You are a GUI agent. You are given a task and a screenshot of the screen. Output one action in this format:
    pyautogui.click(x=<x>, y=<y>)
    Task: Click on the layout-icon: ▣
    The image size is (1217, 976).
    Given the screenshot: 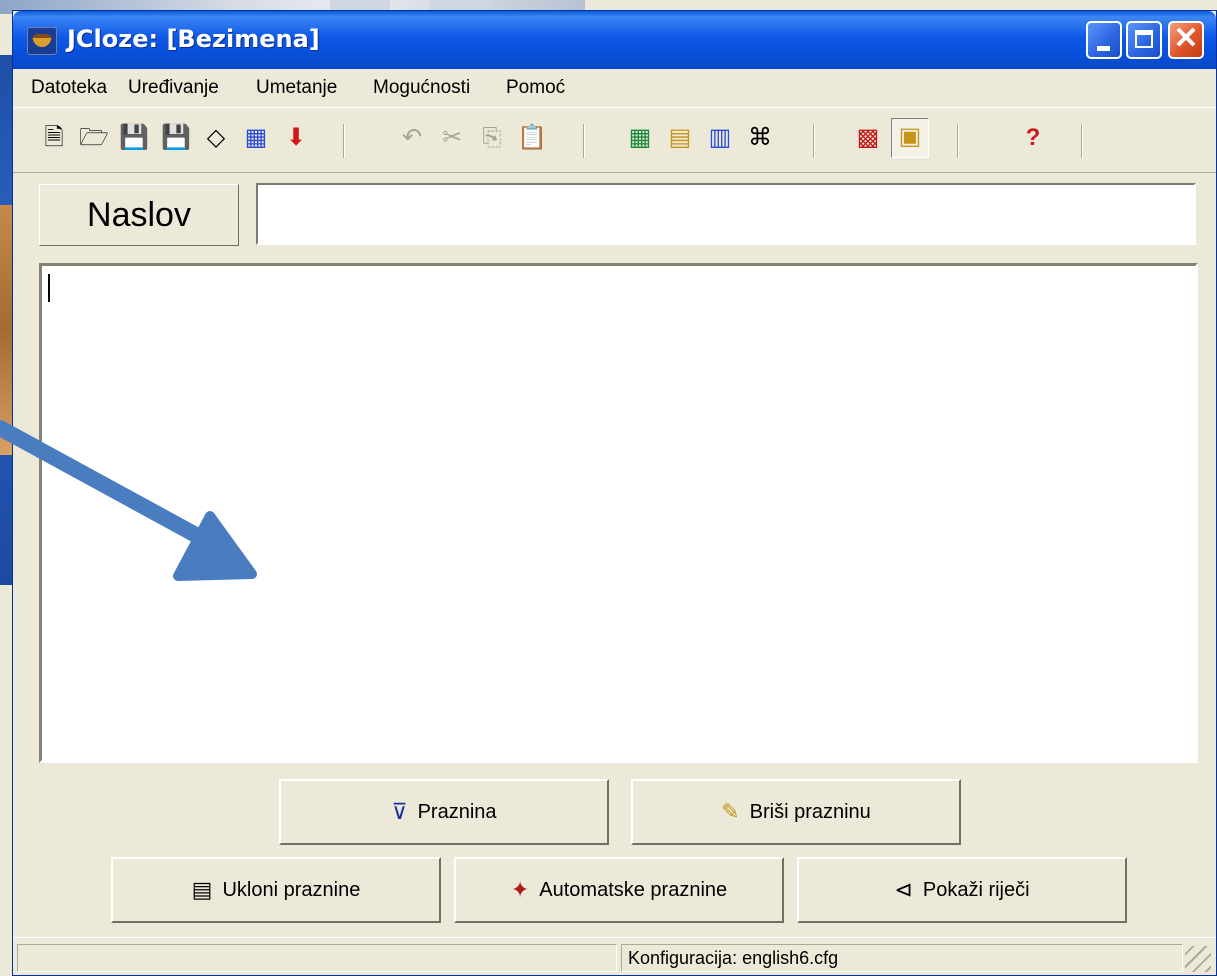 What is the action you would take?
    pyautogui.click(x=910, y=138)
    